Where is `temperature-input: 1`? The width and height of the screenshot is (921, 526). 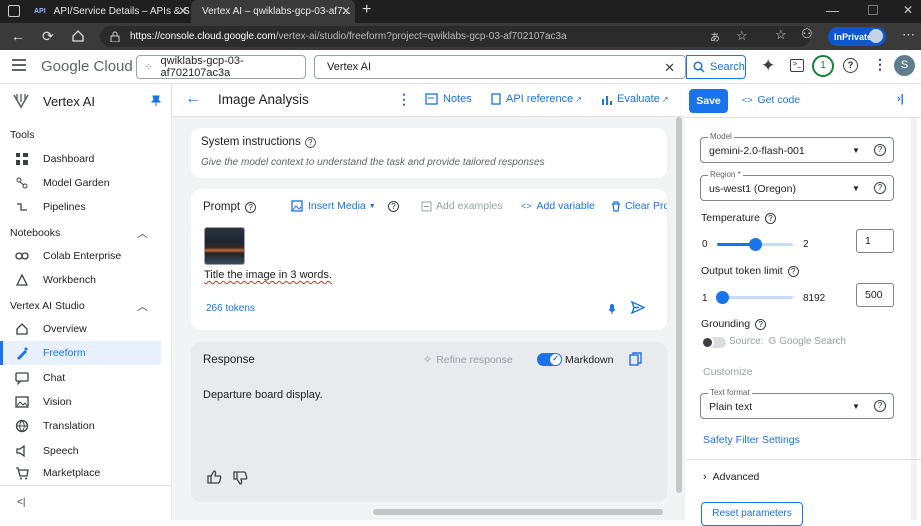 temperature-input: 1 is located at coordinates (875, 241).